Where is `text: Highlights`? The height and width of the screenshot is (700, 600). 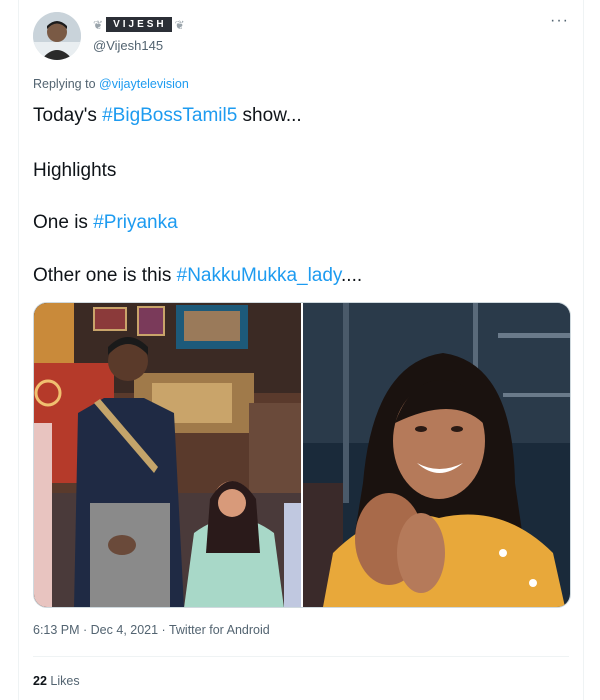
text: Highlights is located at coordinates (75, 170).